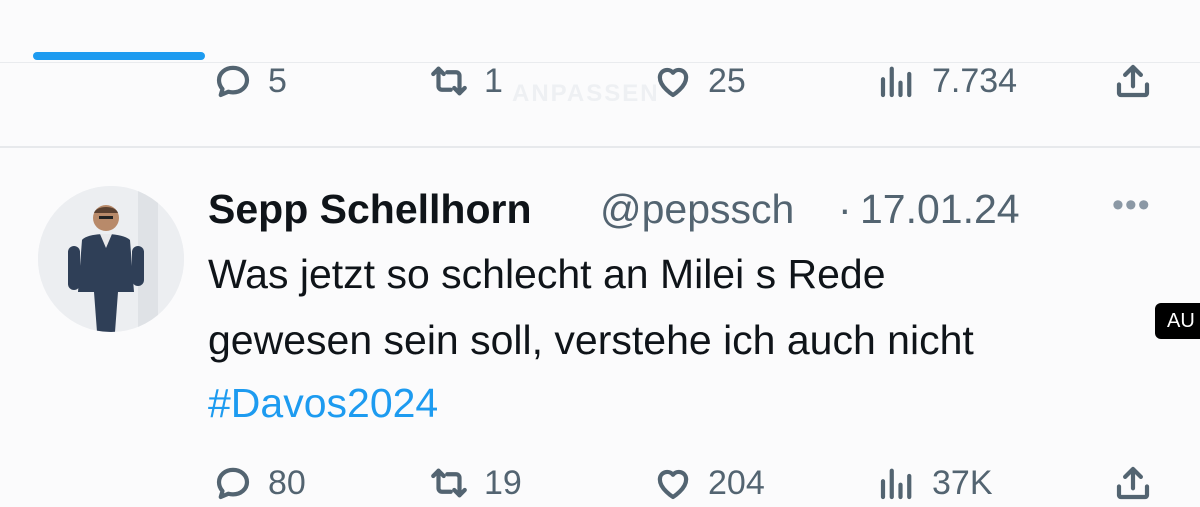 The height and width of the screenshot is (507, 1200). I want to click on prev-share-button, so click(1133, 81).